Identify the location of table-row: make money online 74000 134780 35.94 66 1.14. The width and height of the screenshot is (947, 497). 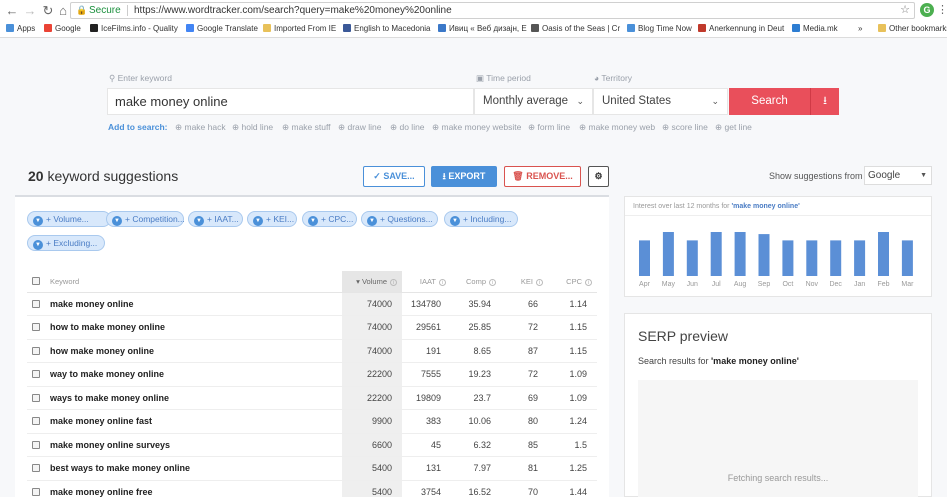
(312, 304).